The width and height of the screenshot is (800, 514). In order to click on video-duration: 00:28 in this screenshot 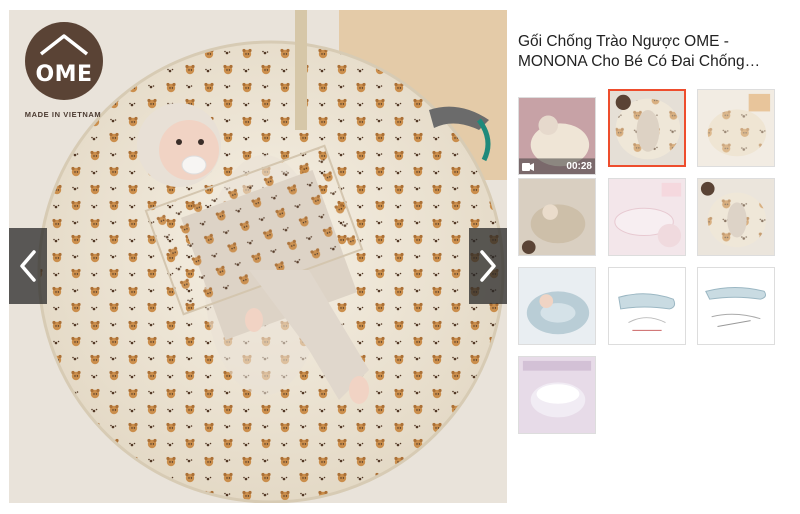, I will do `click(579, 166)`.